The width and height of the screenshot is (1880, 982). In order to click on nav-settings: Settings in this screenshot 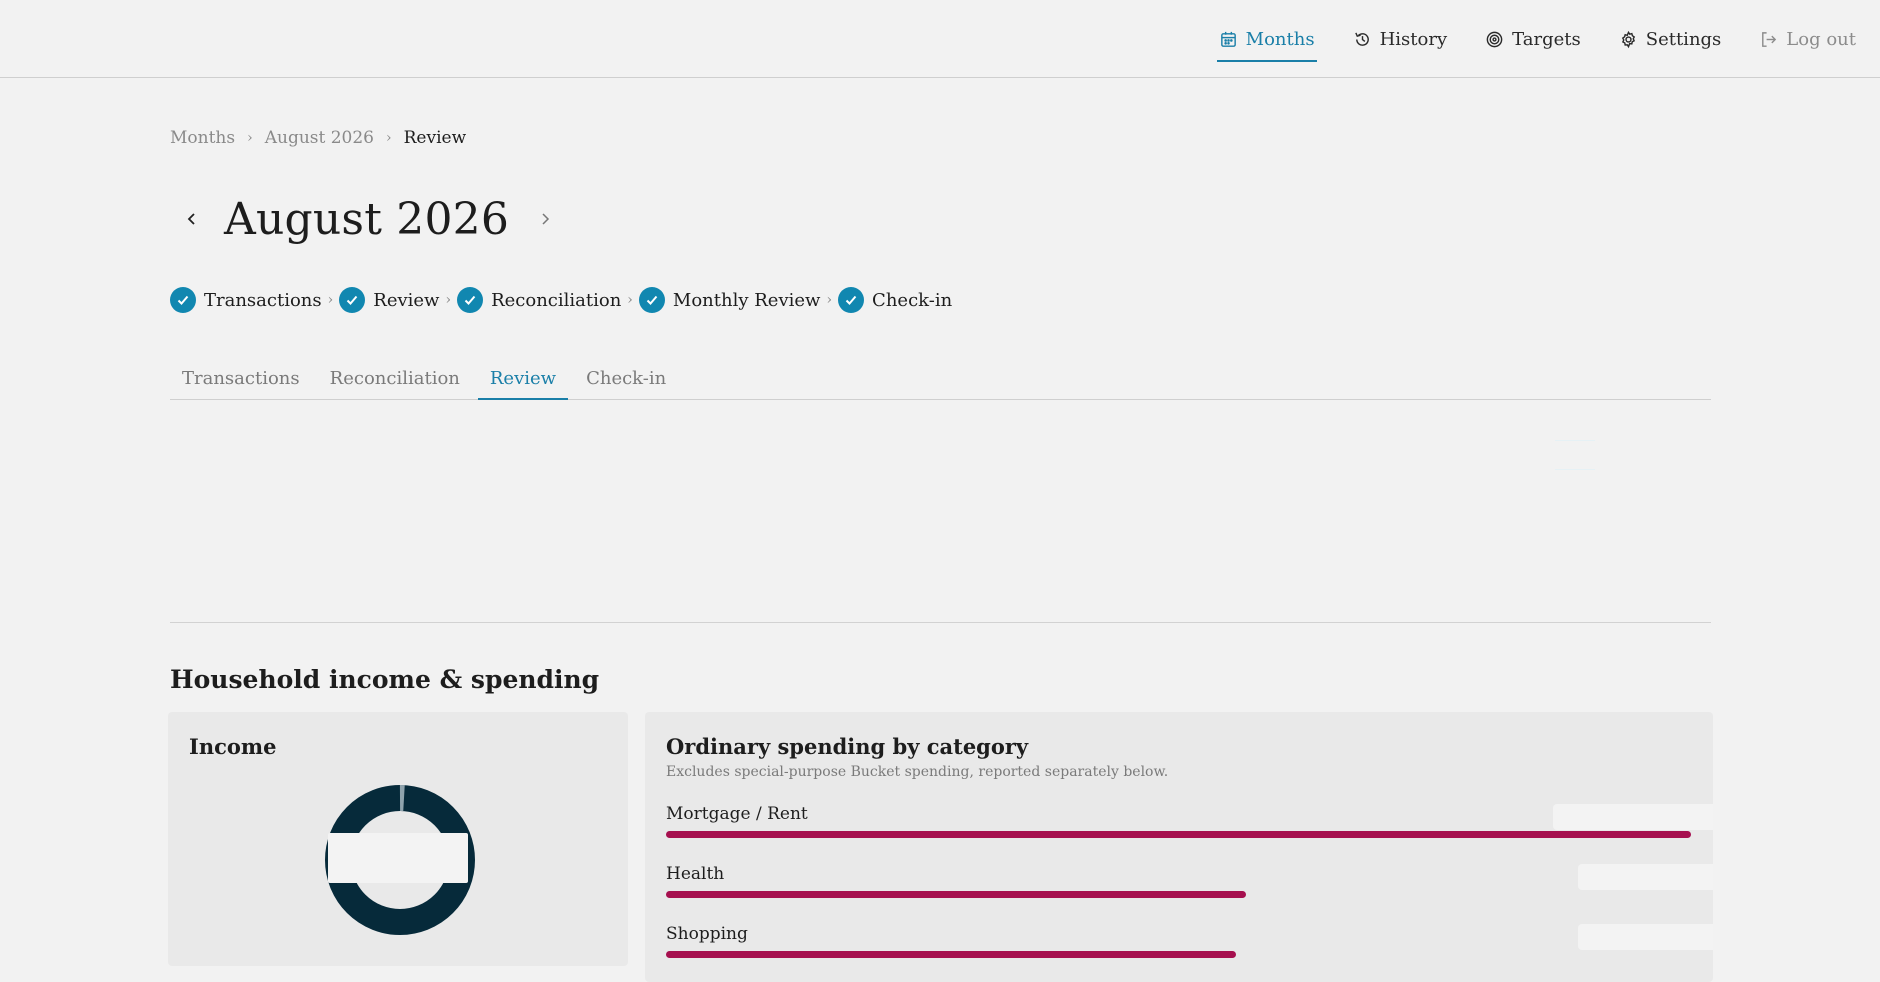, I will do `click(1670, 39)`.